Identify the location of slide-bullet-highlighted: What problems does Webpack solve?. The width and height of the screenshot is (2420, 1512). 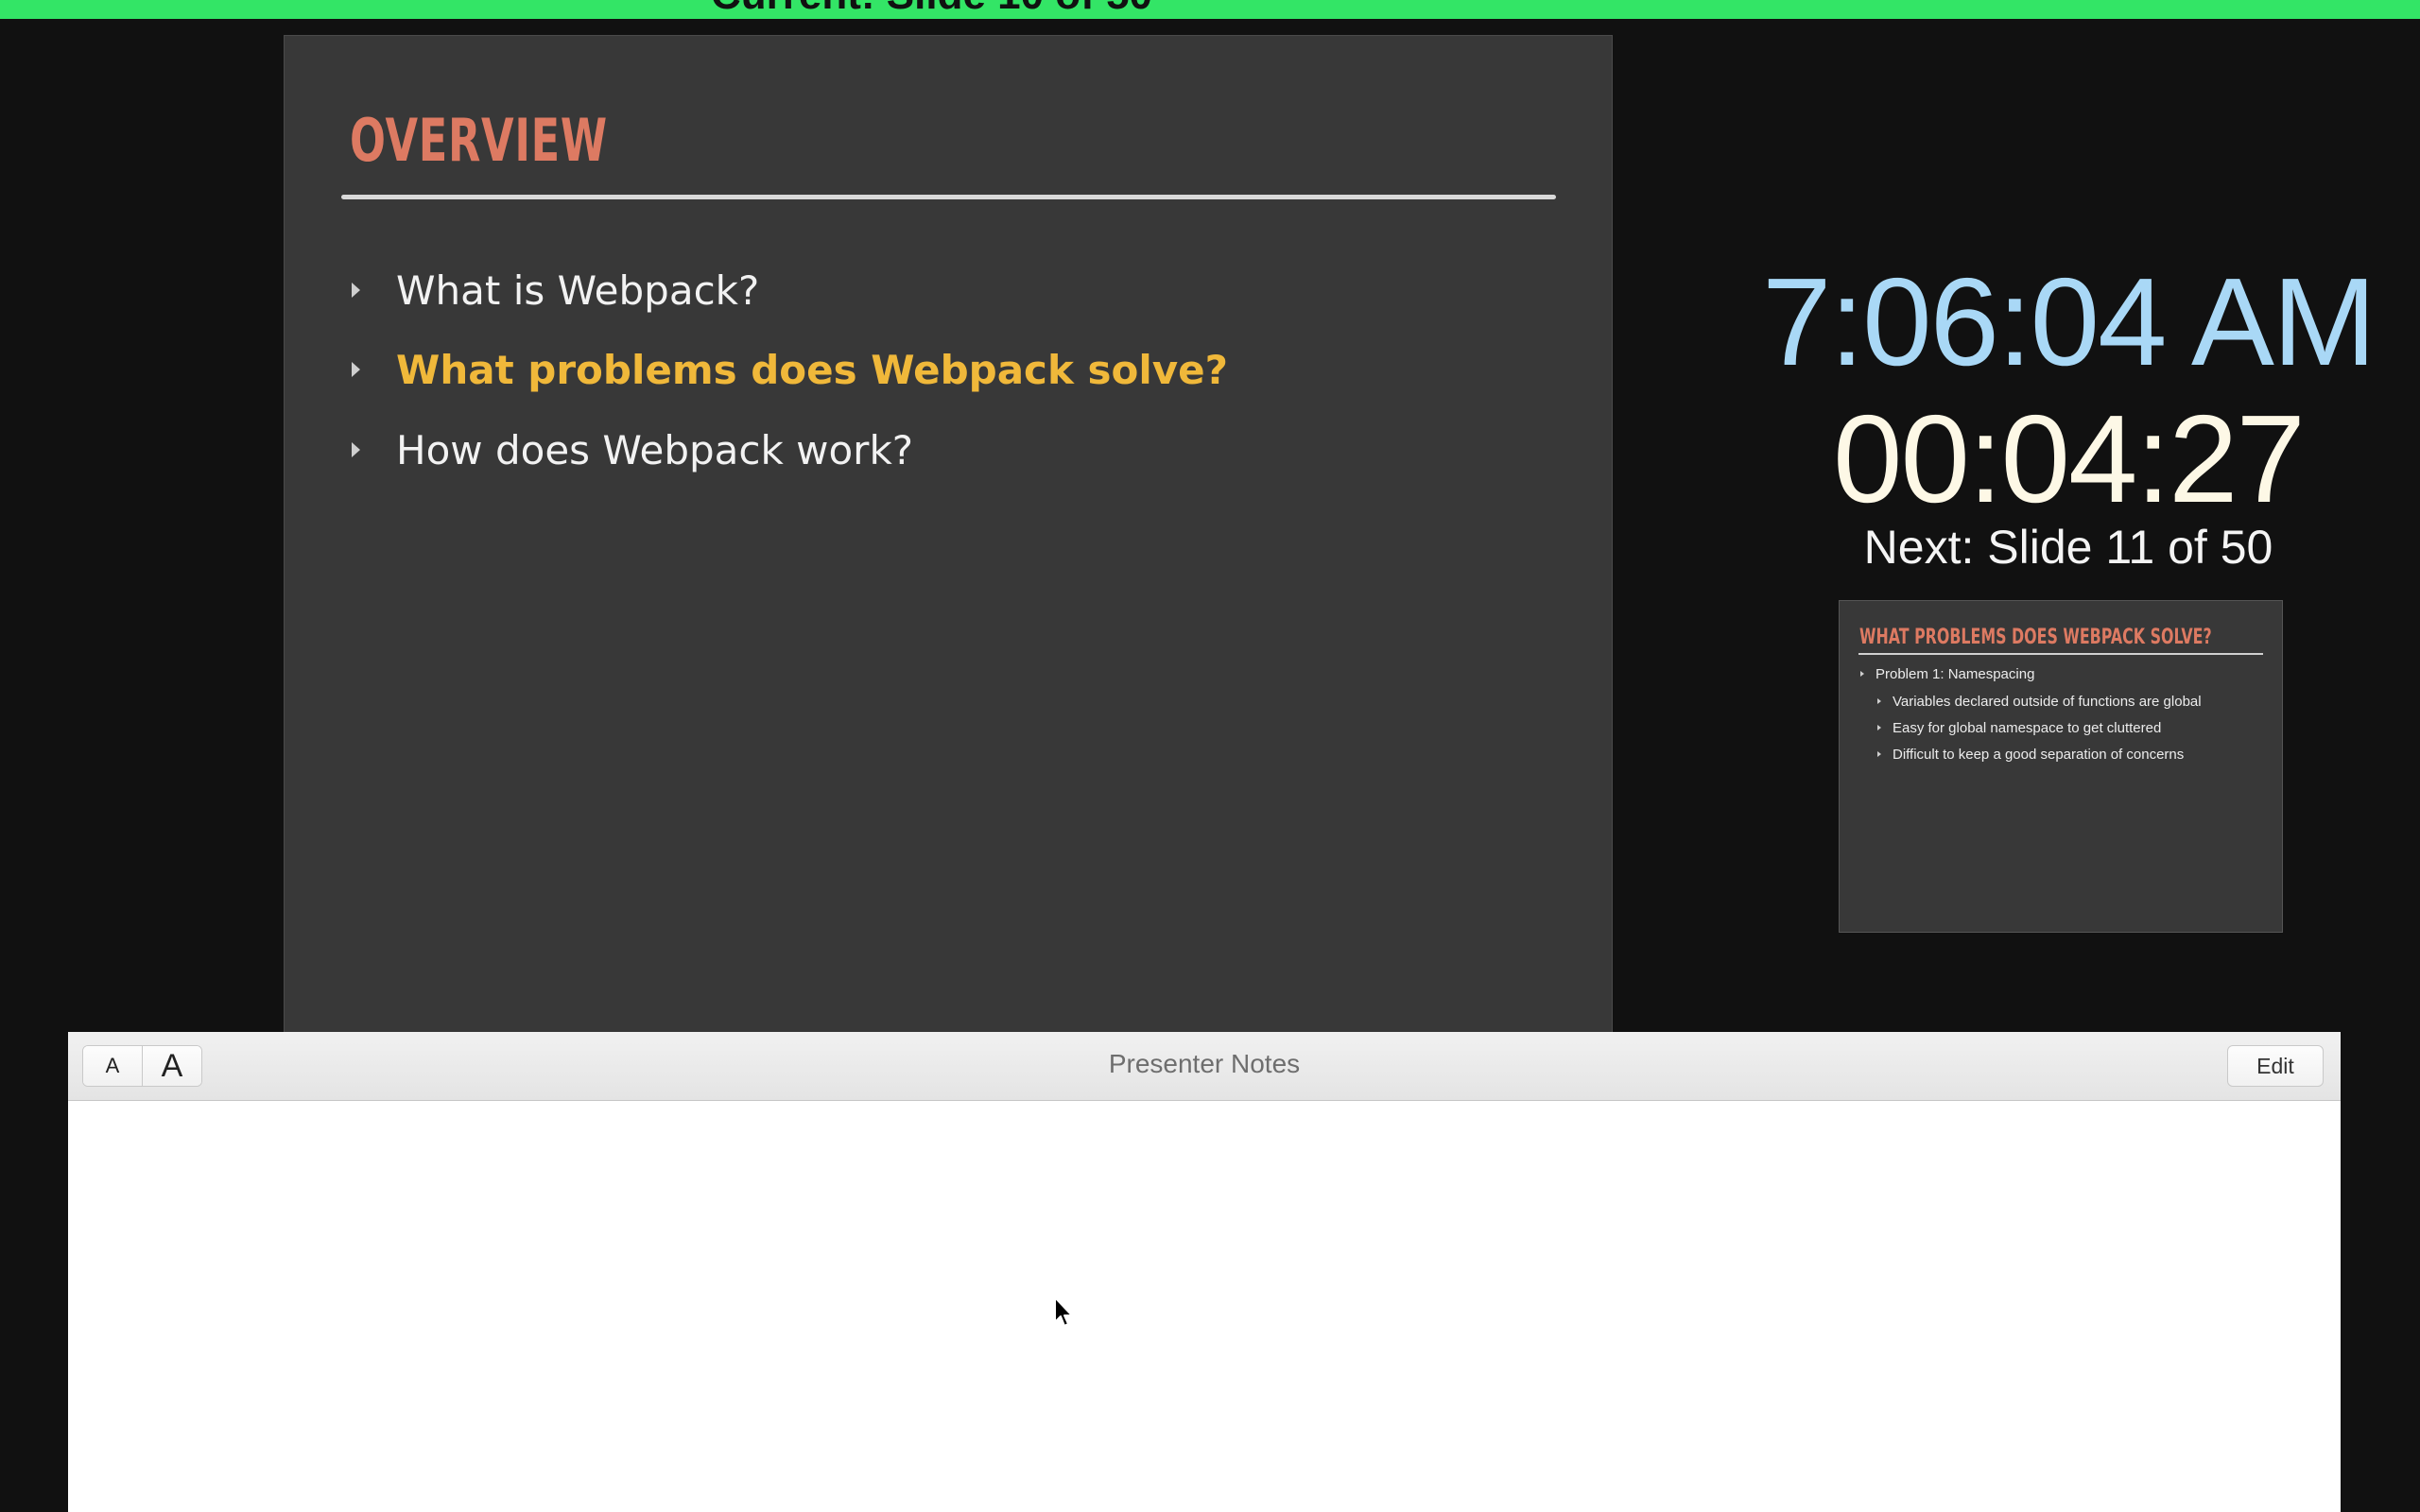
(790, 369).